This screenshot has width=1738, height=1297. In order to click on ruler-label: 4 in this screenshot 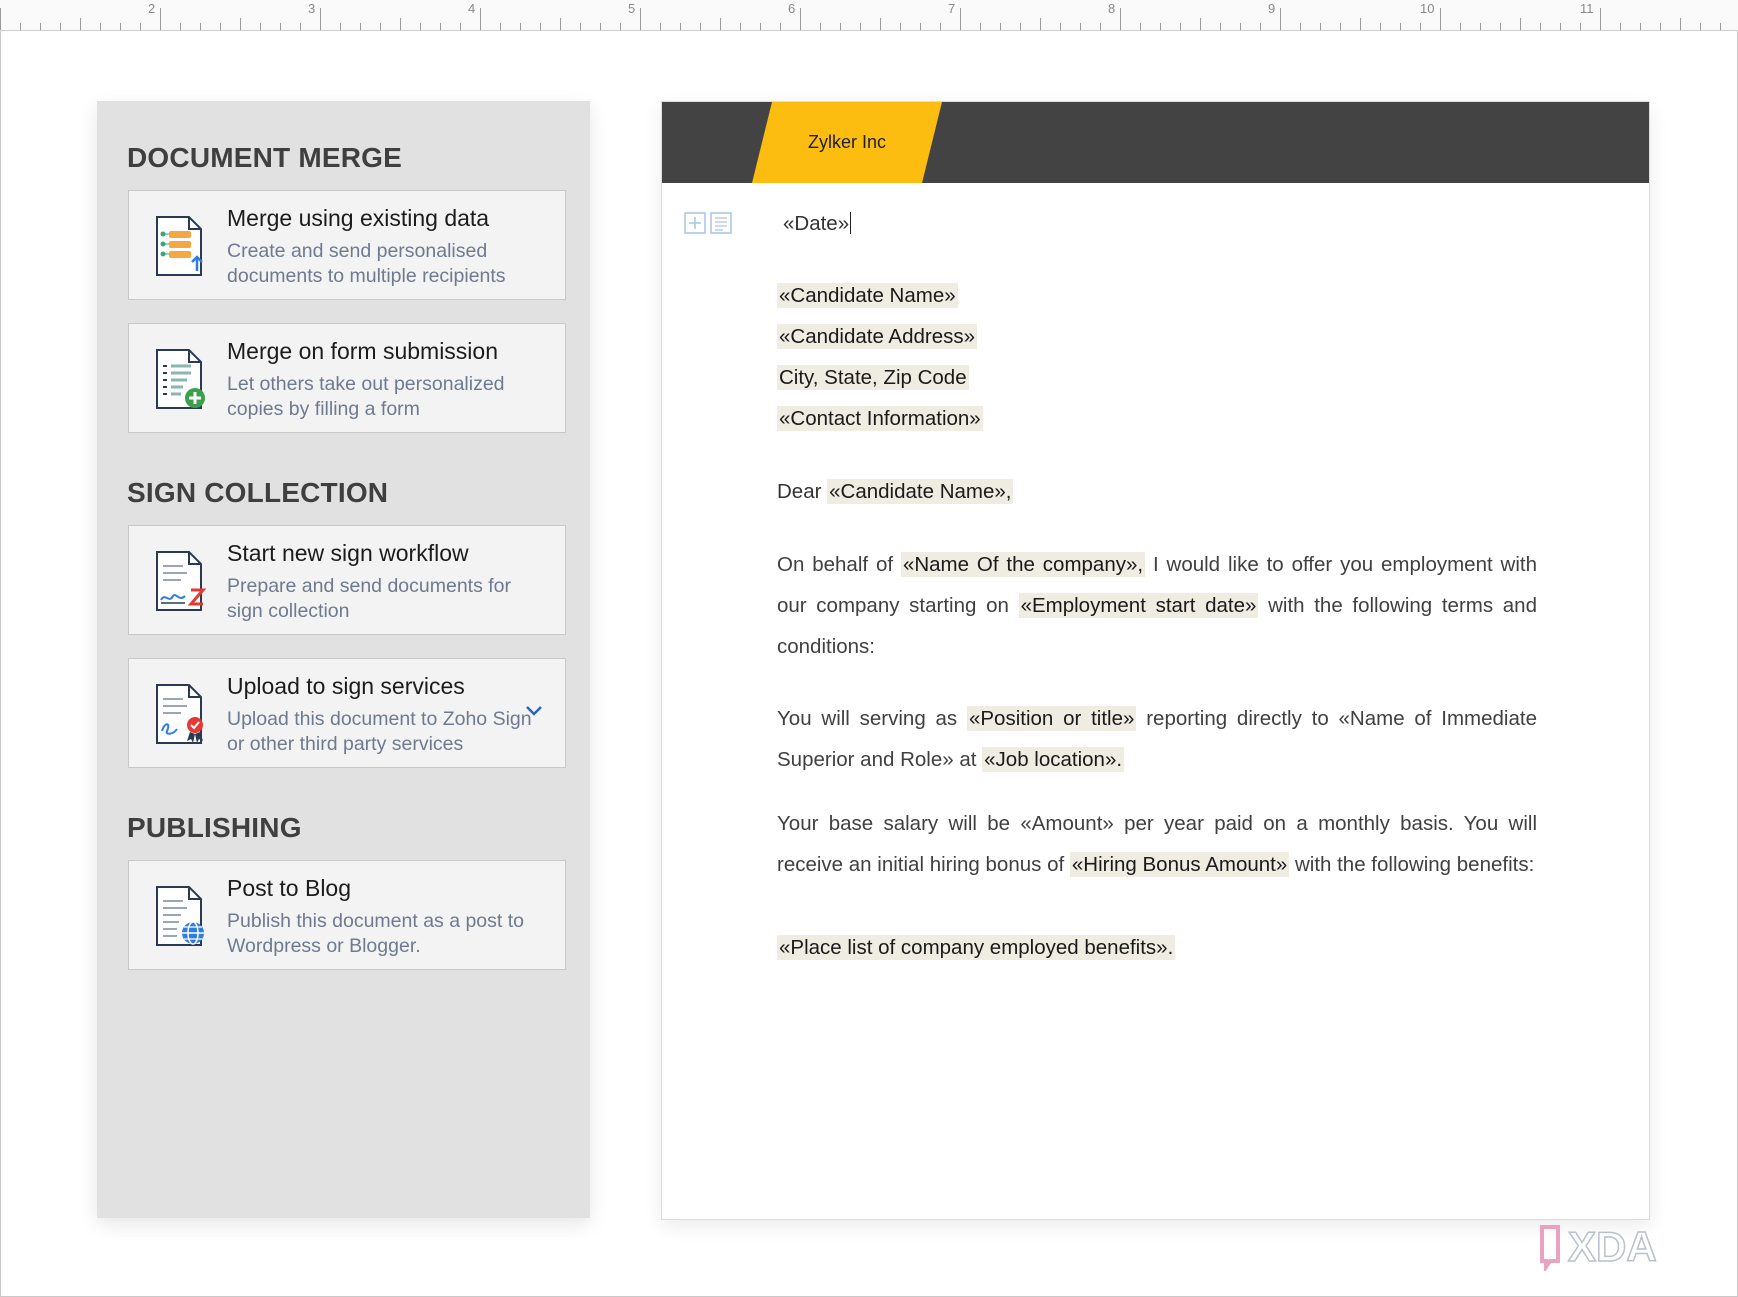, I will do `click(472, 8)`.